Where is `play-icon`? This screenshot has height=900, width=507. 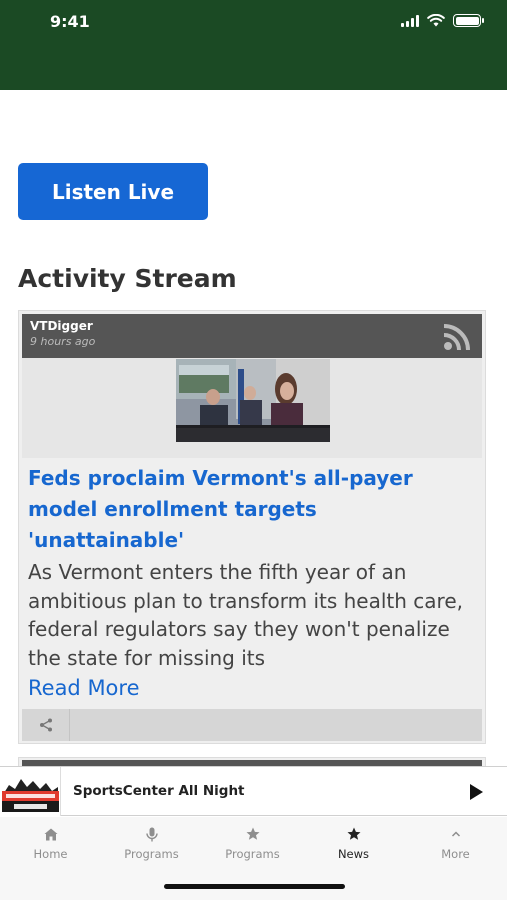 play-icon is located at coordinates (476, 792).